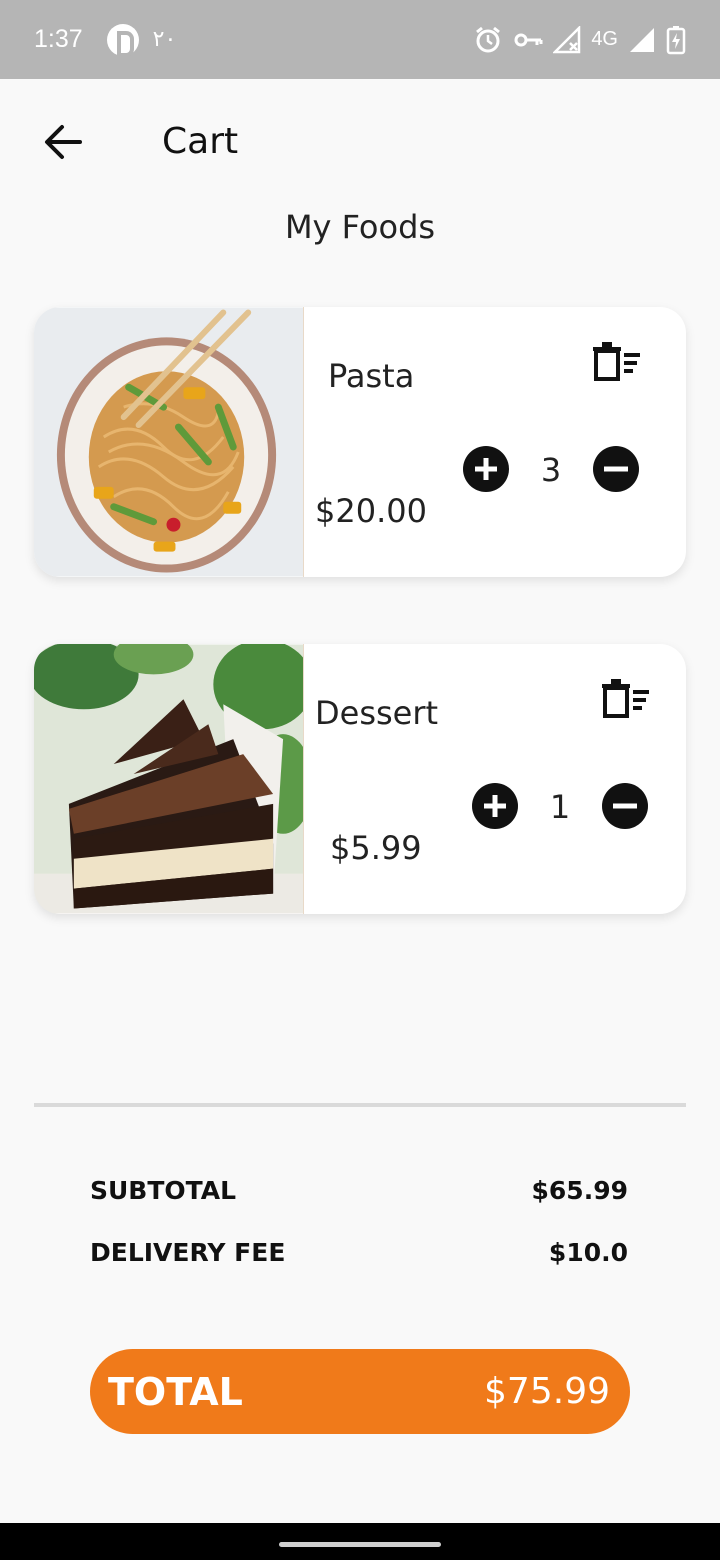 The image size is (720, 1560). I want to click on subtotal-label: SUBTOTAL, so click(163, 1190).